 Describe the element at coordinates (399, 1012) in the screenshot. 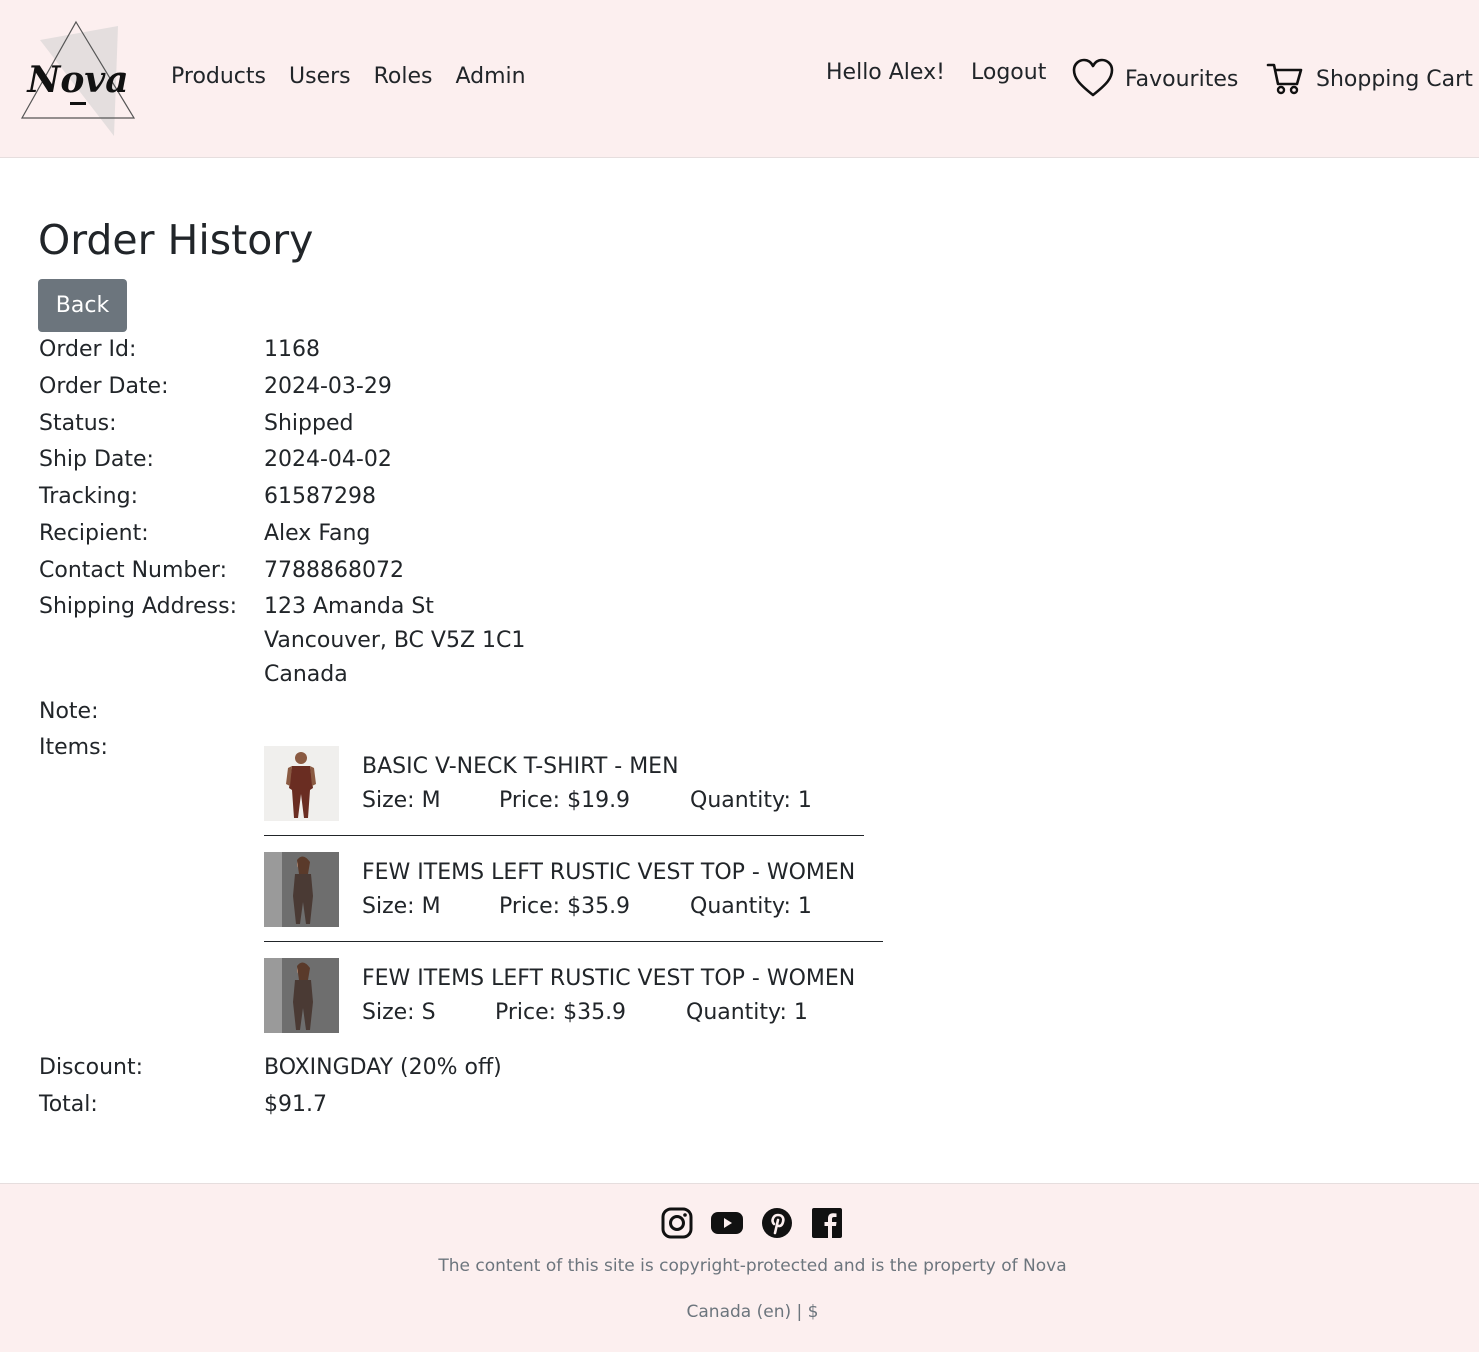

I see `item-size: Size: S` at that location.